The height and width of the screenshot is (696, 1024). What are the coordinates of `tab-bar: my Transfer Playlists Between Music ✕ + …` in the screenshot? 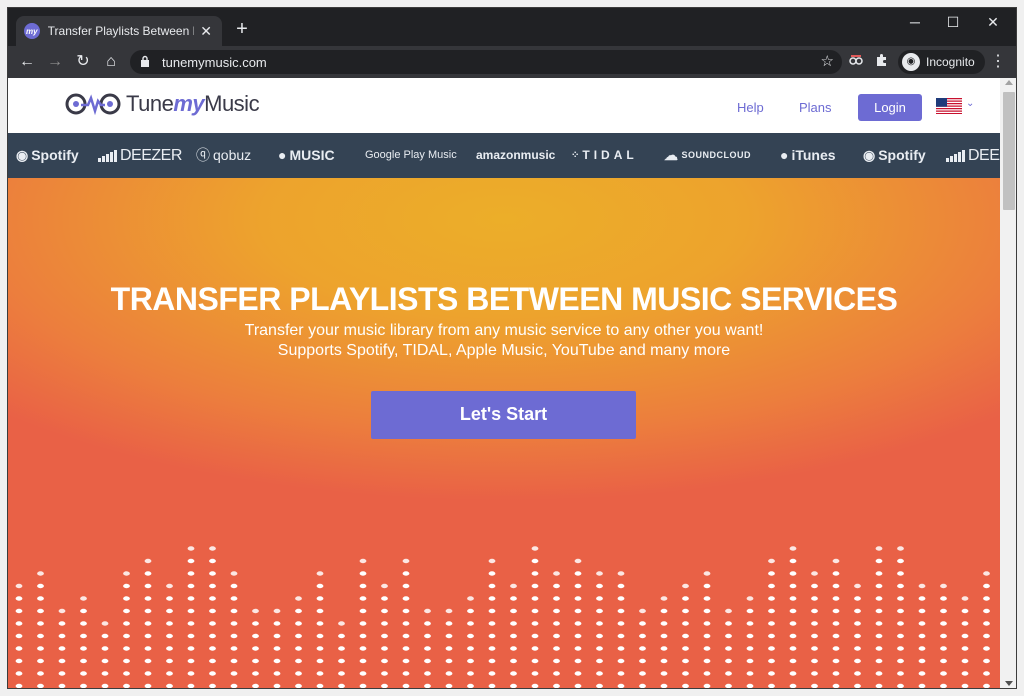 It's located at (512, 27).